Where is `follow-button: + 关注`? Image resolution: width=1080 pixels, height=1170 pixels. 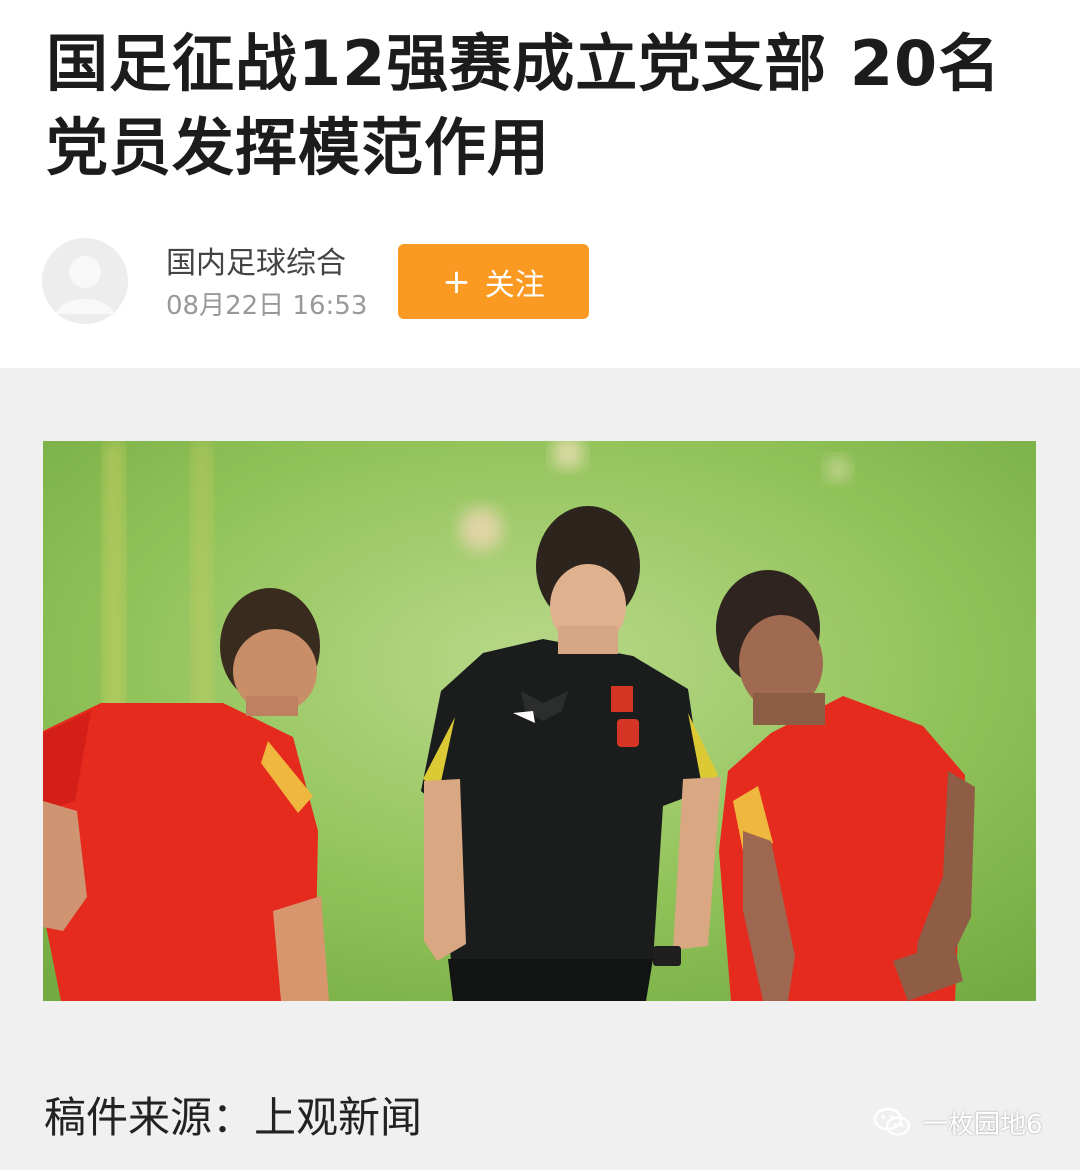
follow-button: + 关注 is located at coordinates (493, 281).